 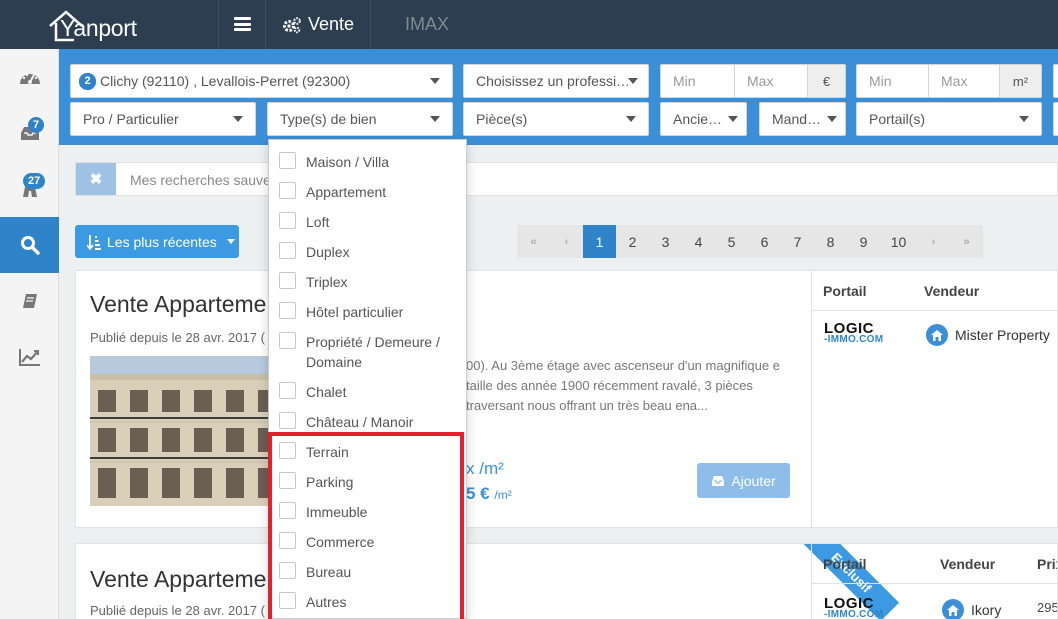 I want to click on option-label: Terrain, so click(x=327, y=452).